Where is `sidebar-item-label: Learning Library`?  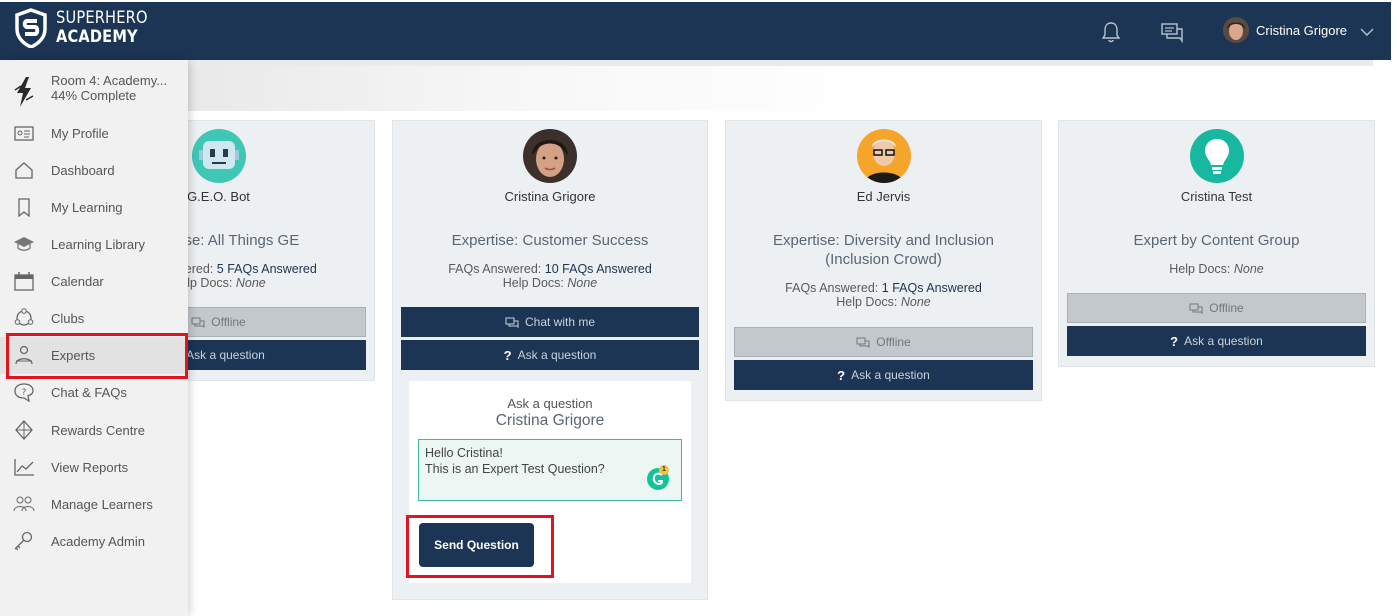
sidebar-item-label: Learning Library is located at coordinates (98, 244).